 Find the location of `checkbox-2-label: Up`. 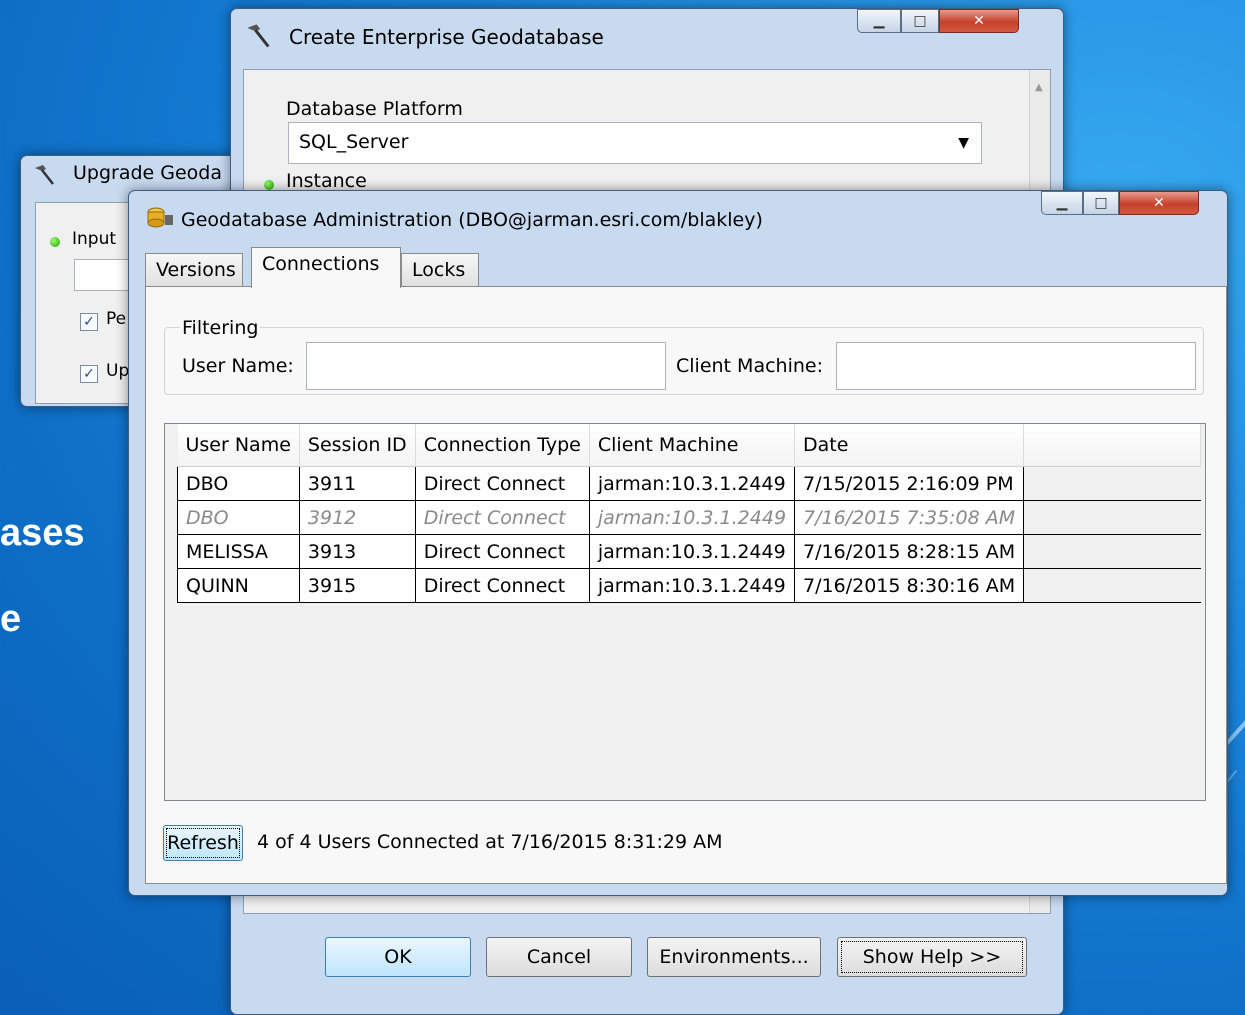

checkbox-2-label: Up is located at coordinates (118, 371).